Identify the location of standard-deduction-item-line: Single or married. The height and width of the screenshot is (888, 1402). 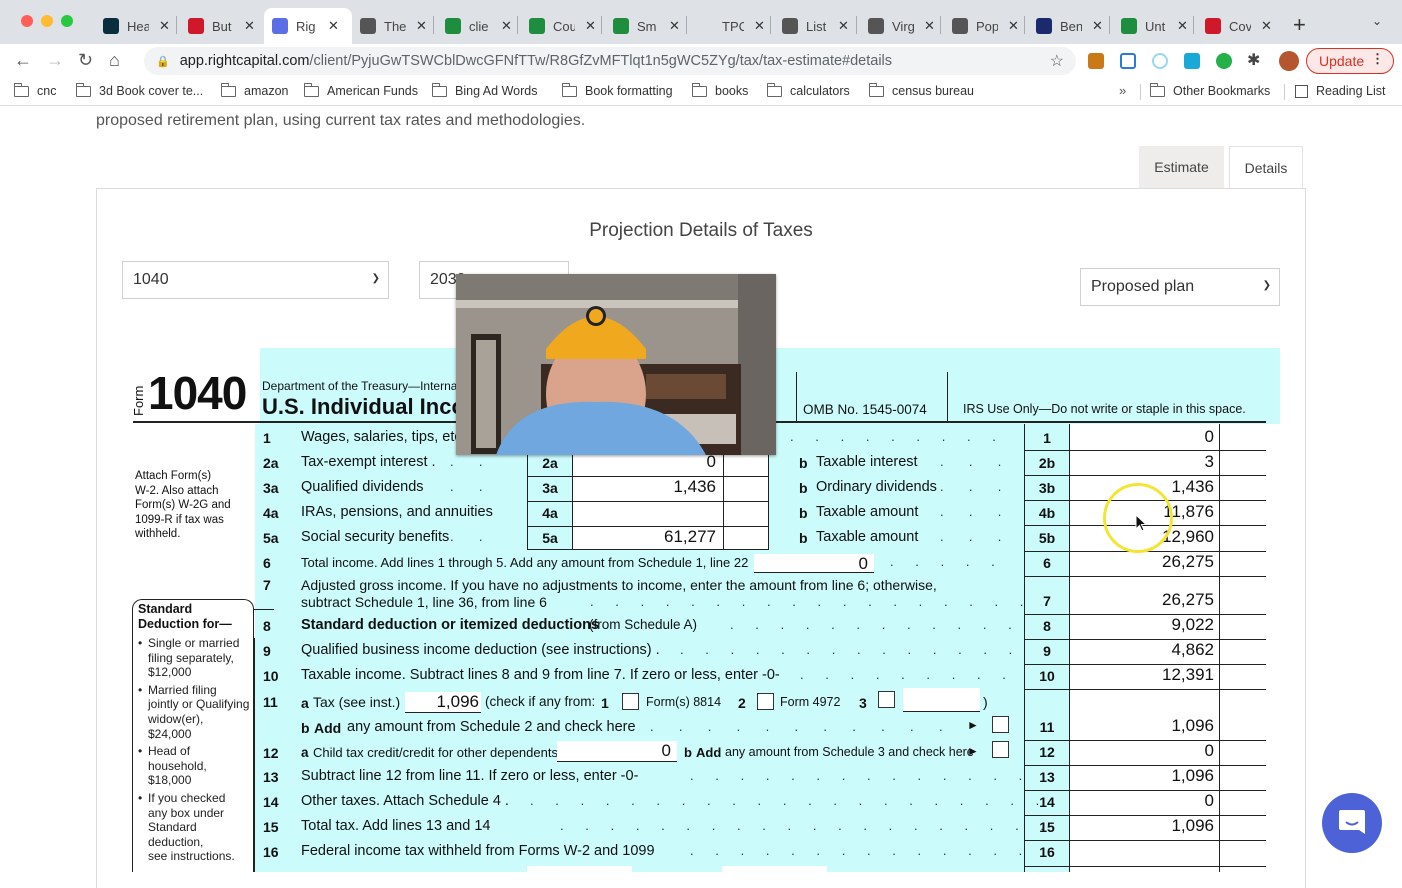
(194, 643).